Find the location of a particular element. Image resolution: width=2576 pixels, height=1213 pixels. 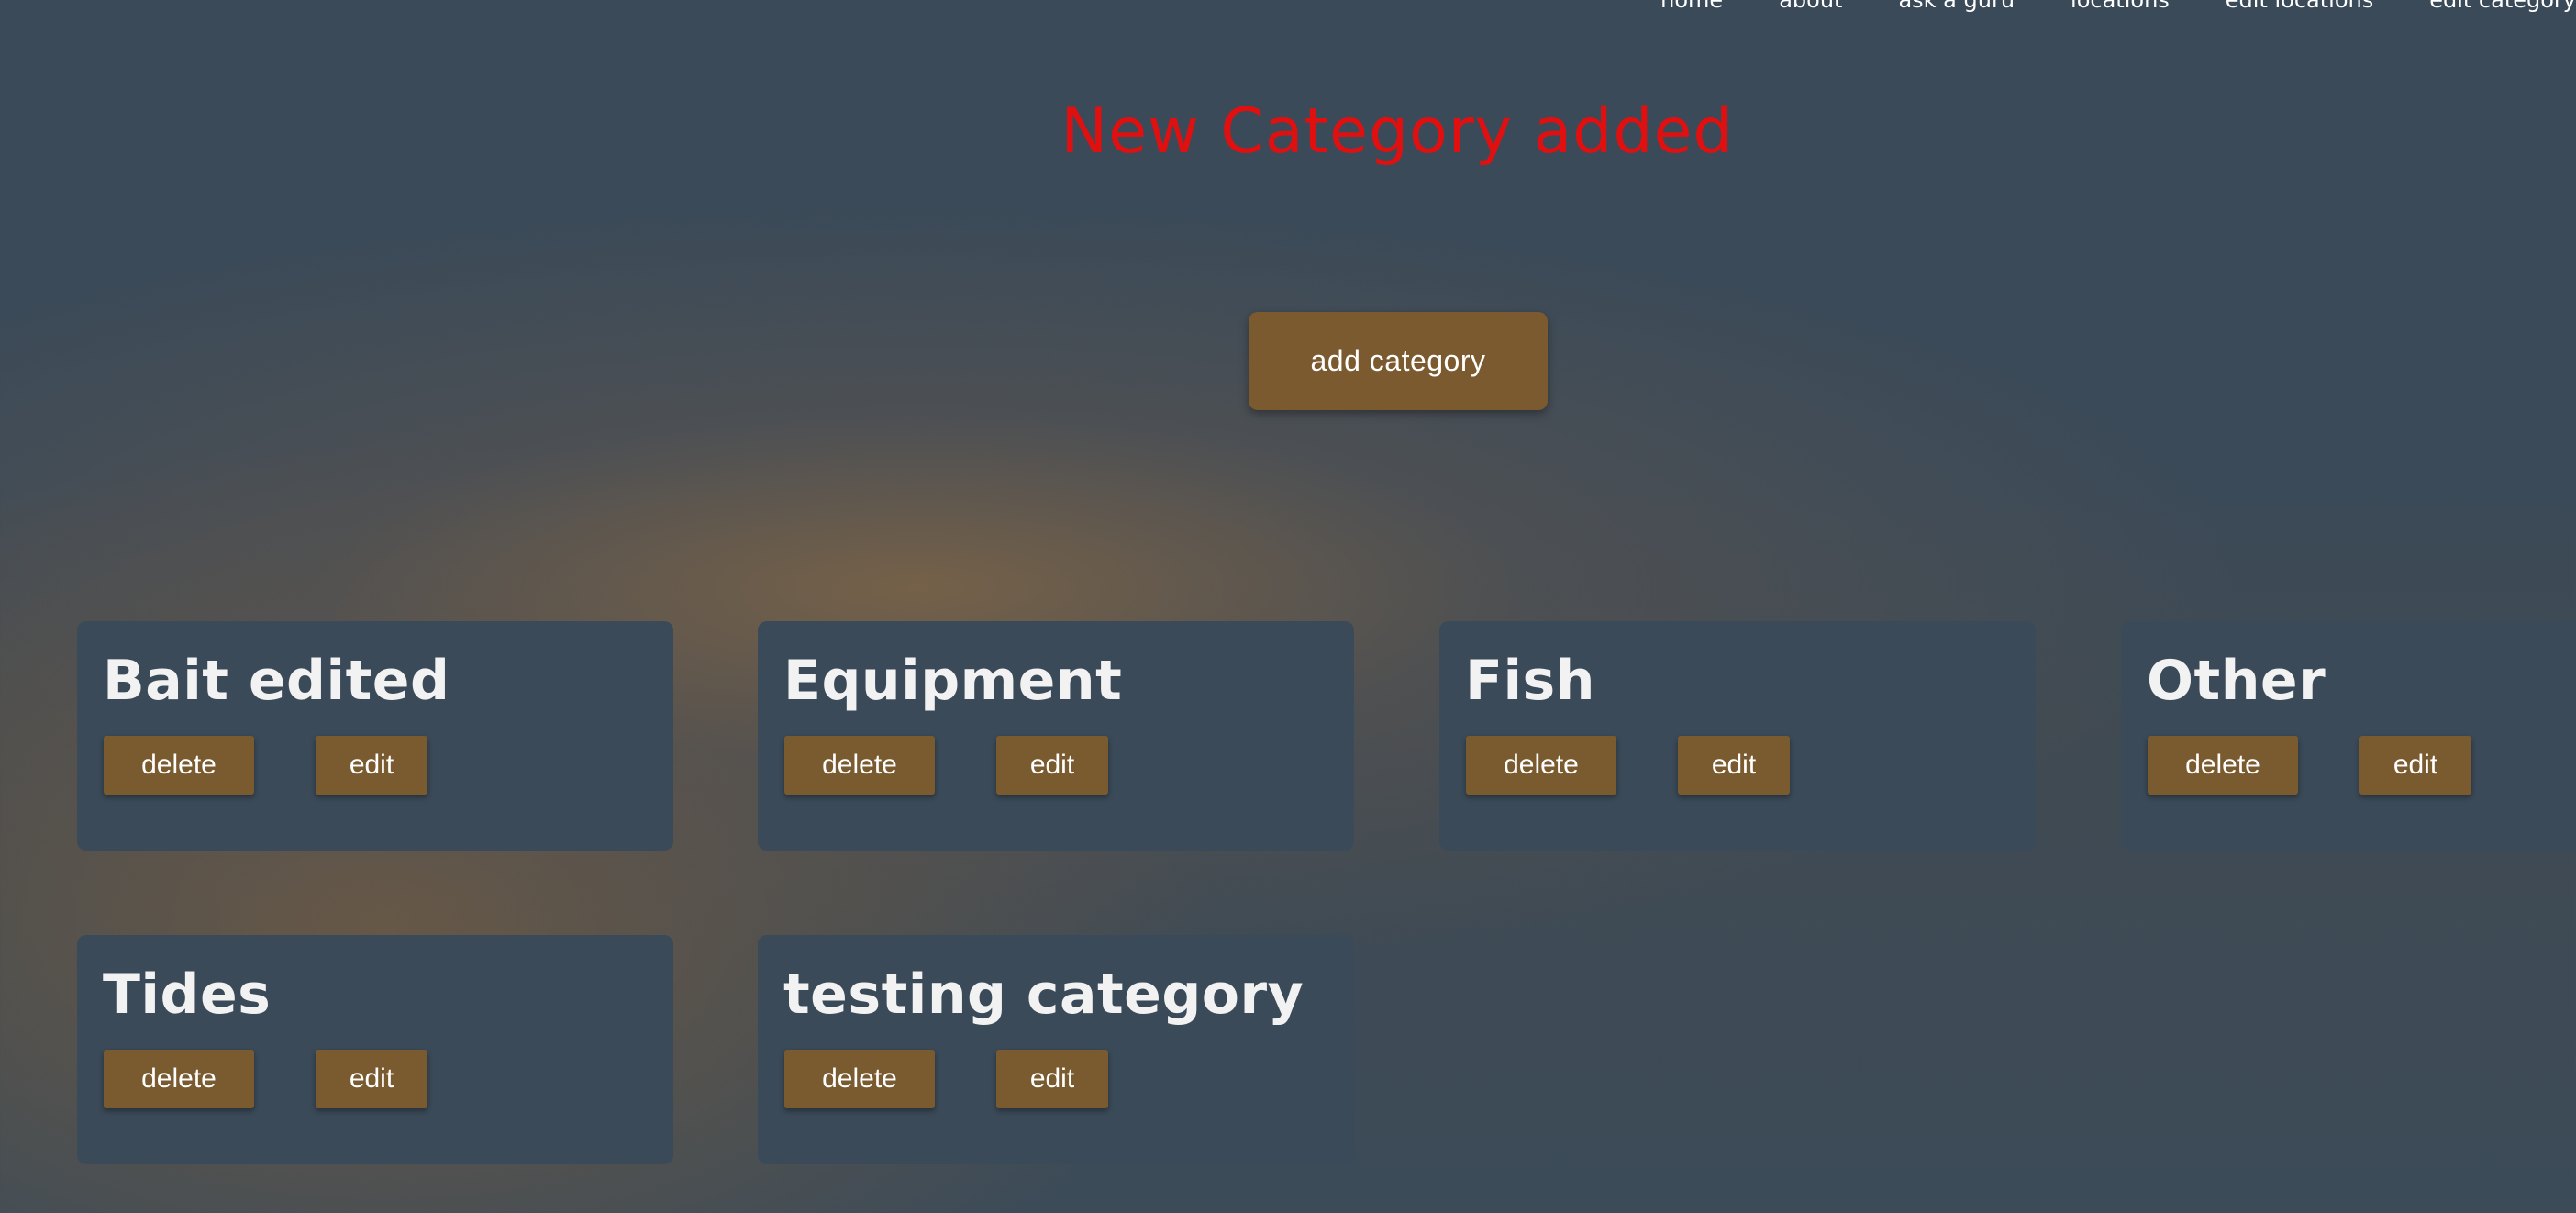

category-card: testing category delete edit is located at coordinates (1056, 1049).